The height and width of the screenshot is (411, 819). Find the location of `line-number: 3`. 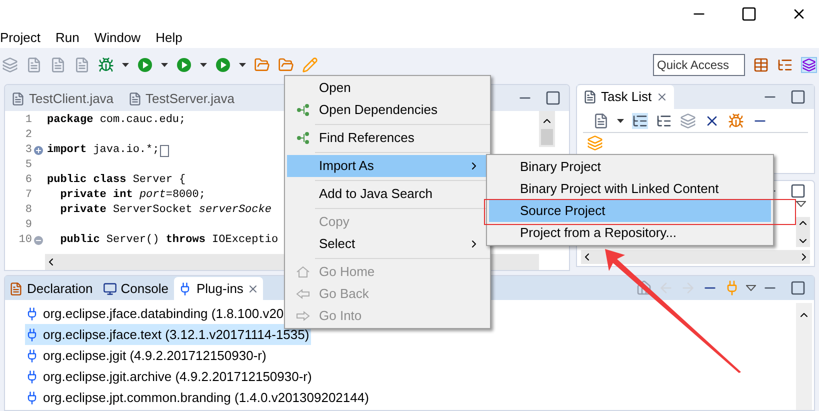

line-number: 3 is located at coordinates (28, 150).